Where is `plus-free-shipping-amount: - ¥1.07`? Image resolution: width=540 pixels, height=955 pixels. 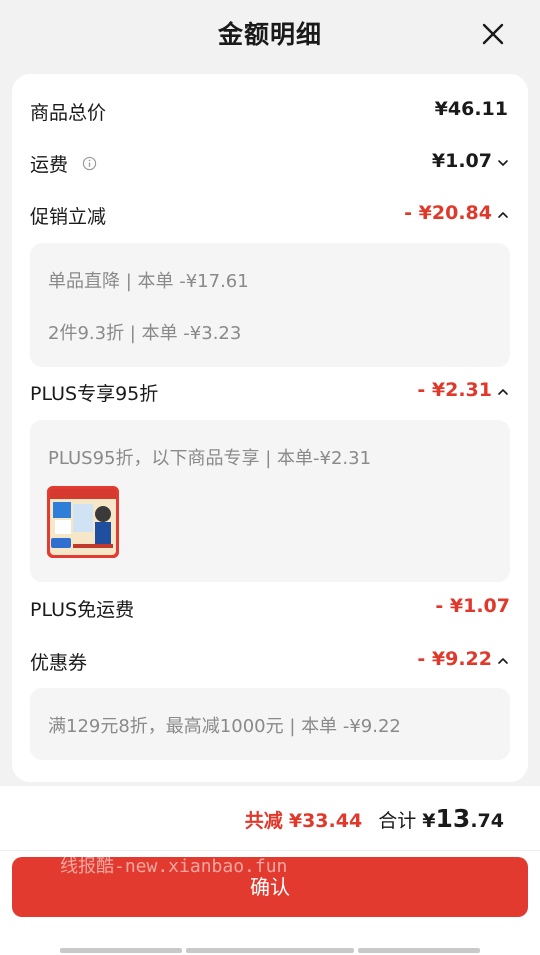 plus-free-shipping-amount: - ¥1.07 is located at coordinates (472, 606).